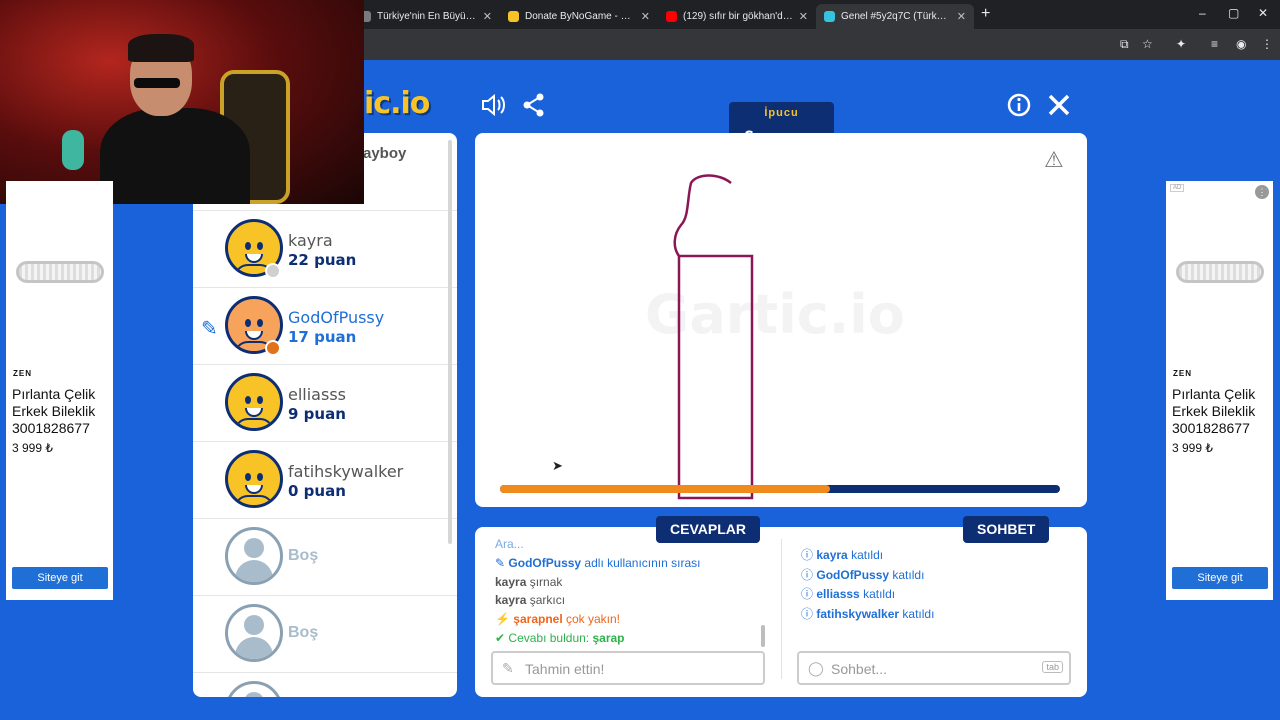  Describe the element at coordinates (534, 105) in the screenshot. I see `share-icon` at that location.